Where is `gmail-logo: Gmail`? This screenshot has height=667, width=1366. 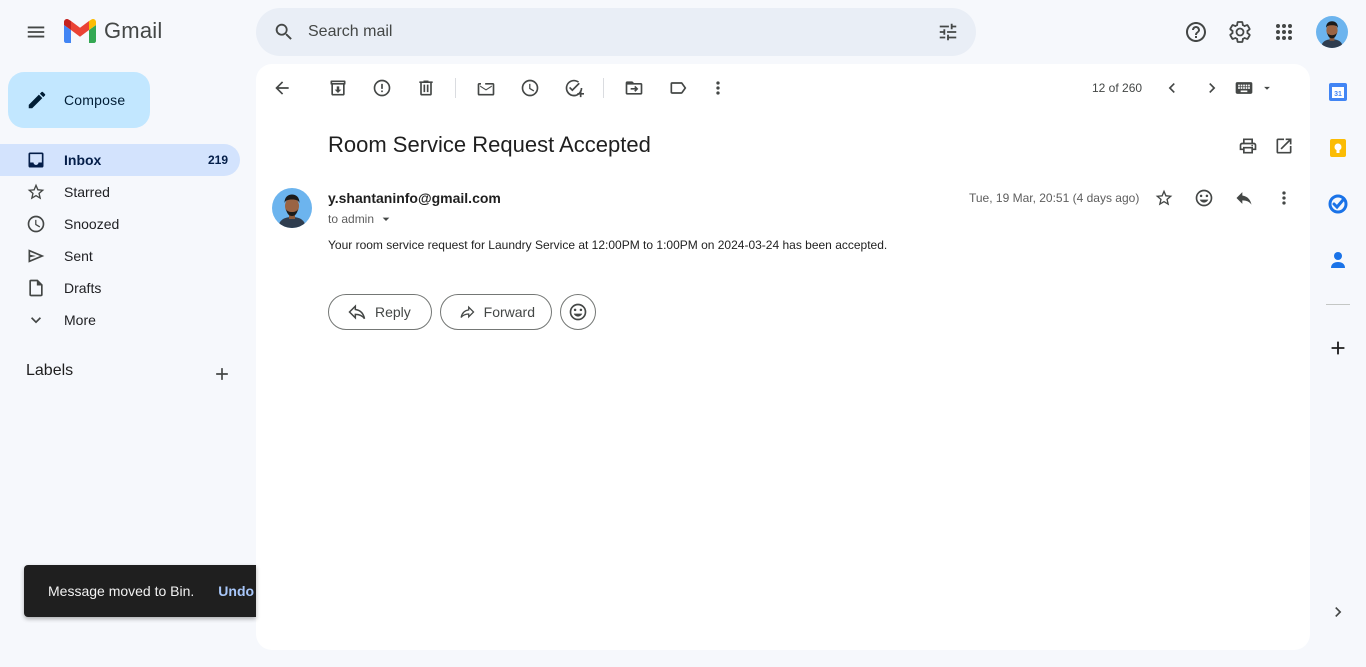
gmail-logo: Gmail is located at coordinates (113, 31).